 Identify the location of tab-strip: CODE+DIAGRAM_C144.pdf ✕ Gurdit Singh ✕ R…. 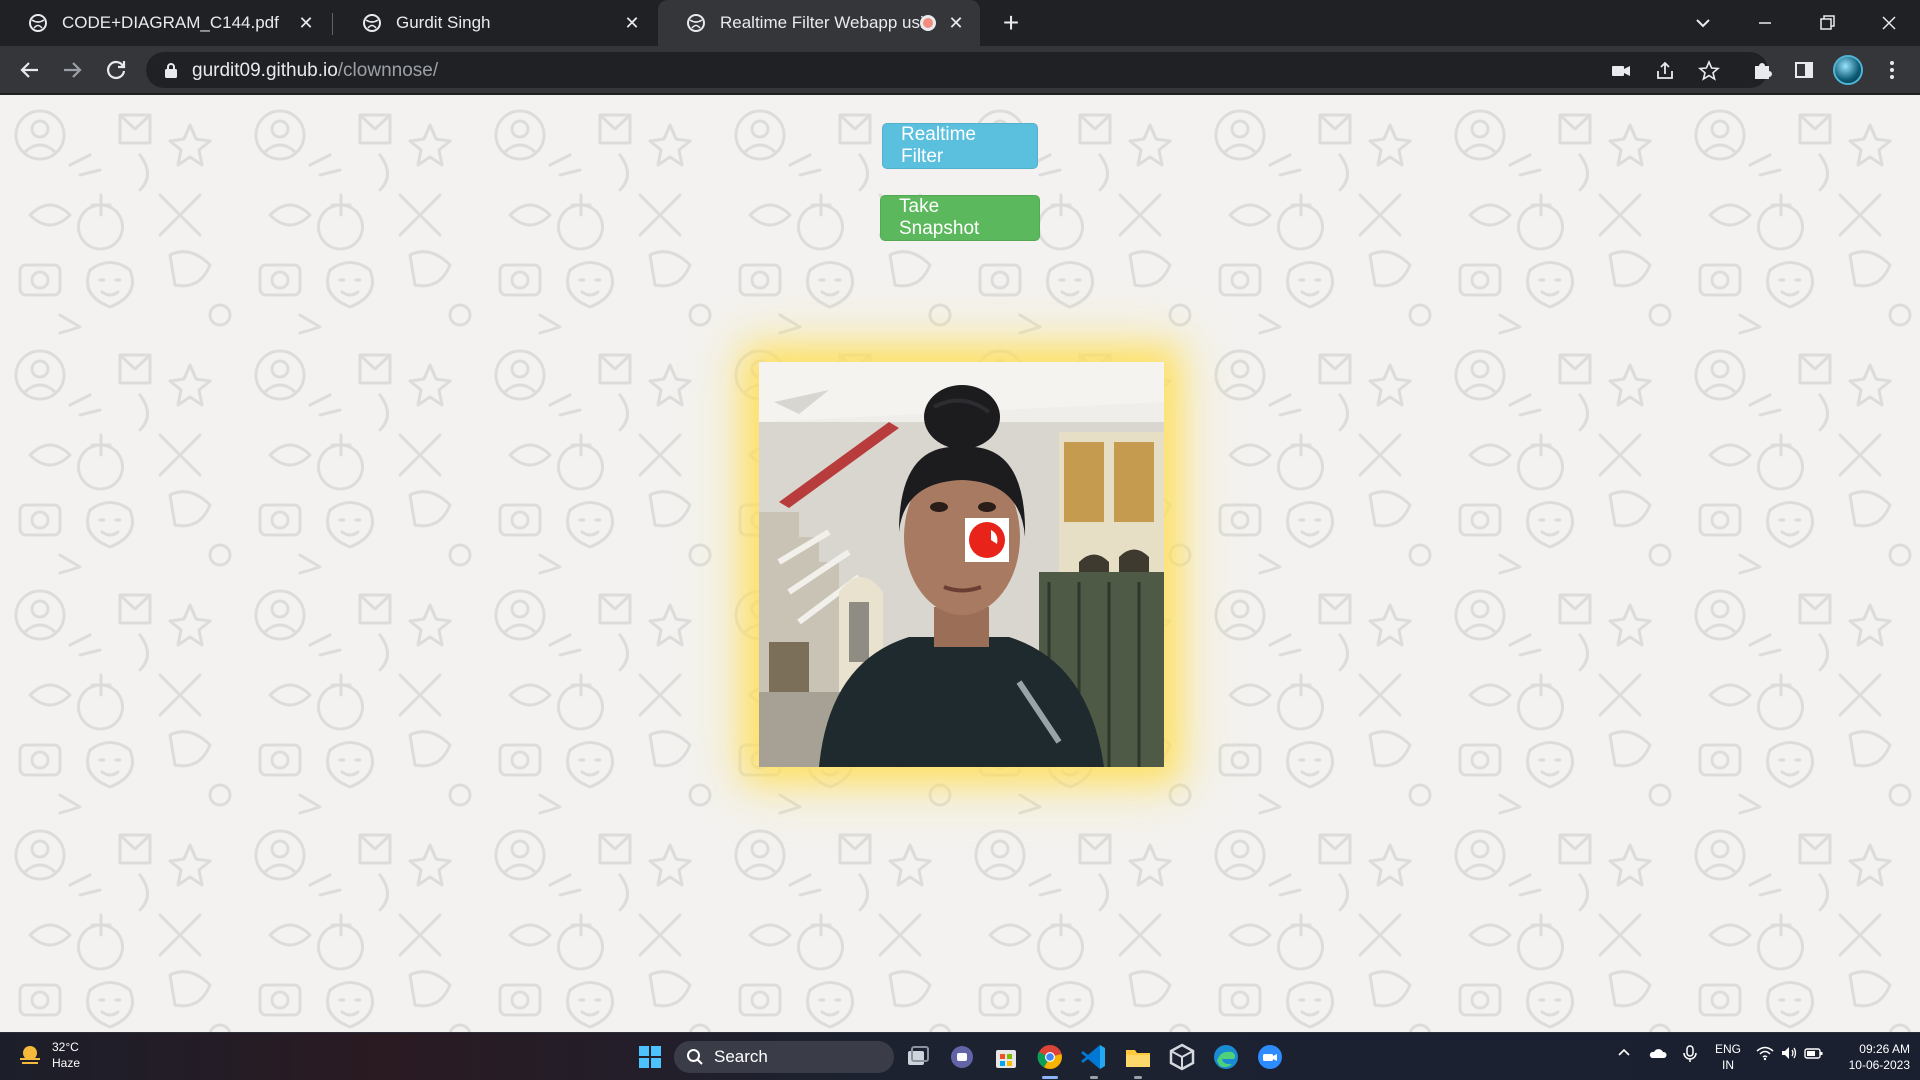
(960, 23).